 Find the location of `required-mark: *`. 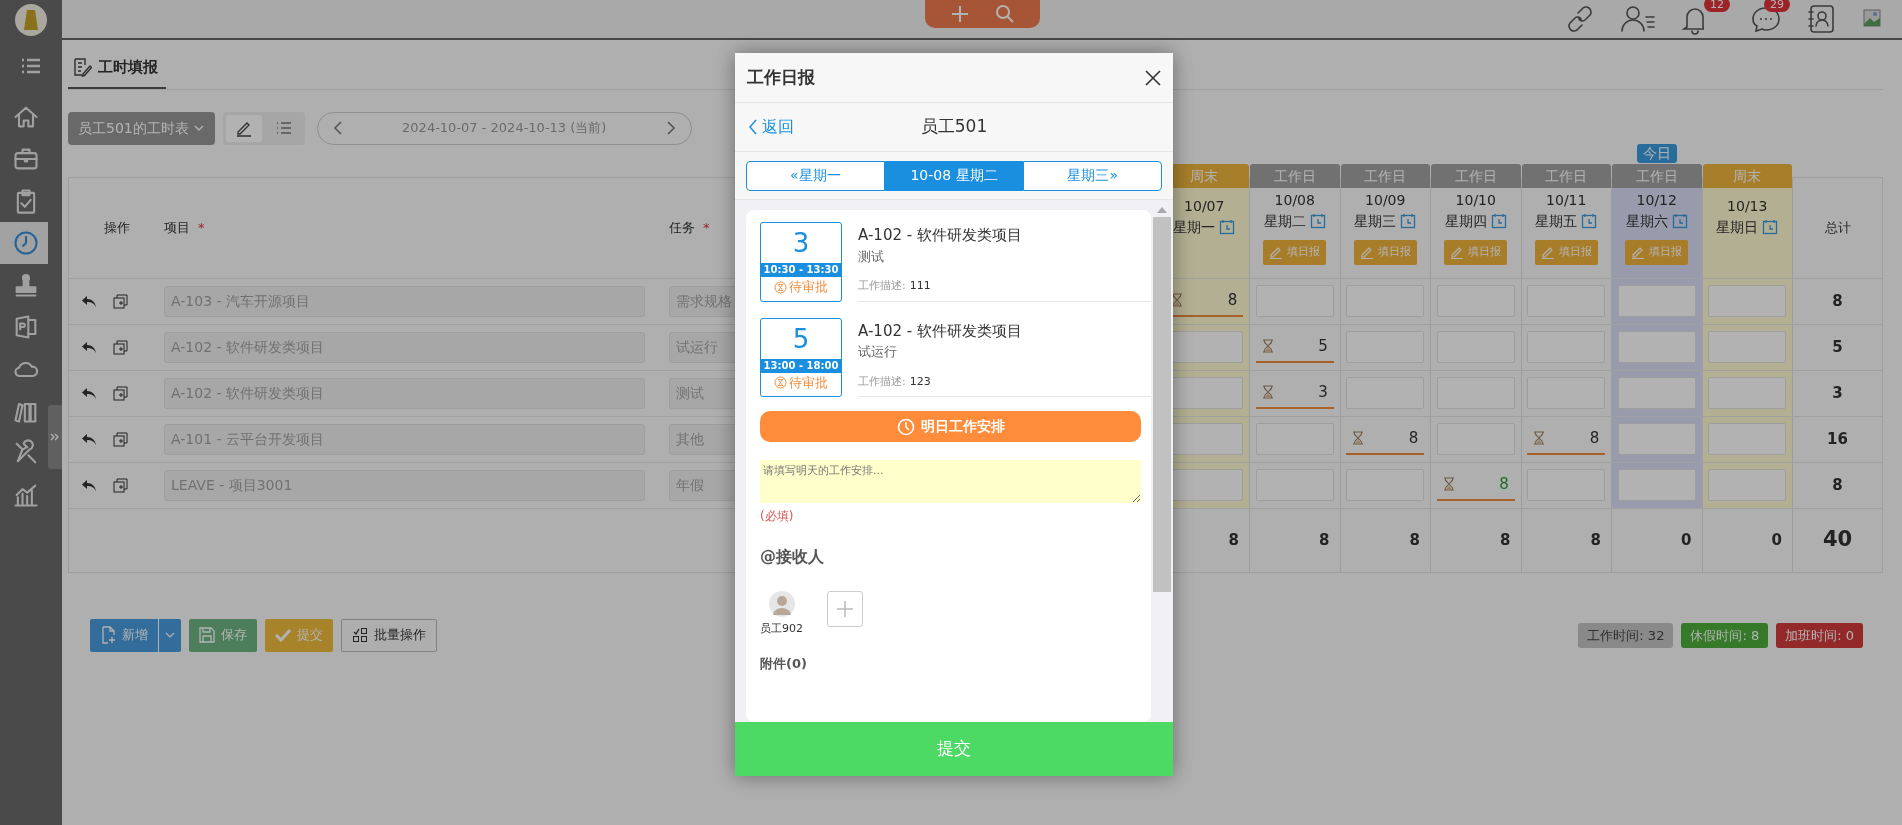

required-mark: * is located at coordinates (706, 227).